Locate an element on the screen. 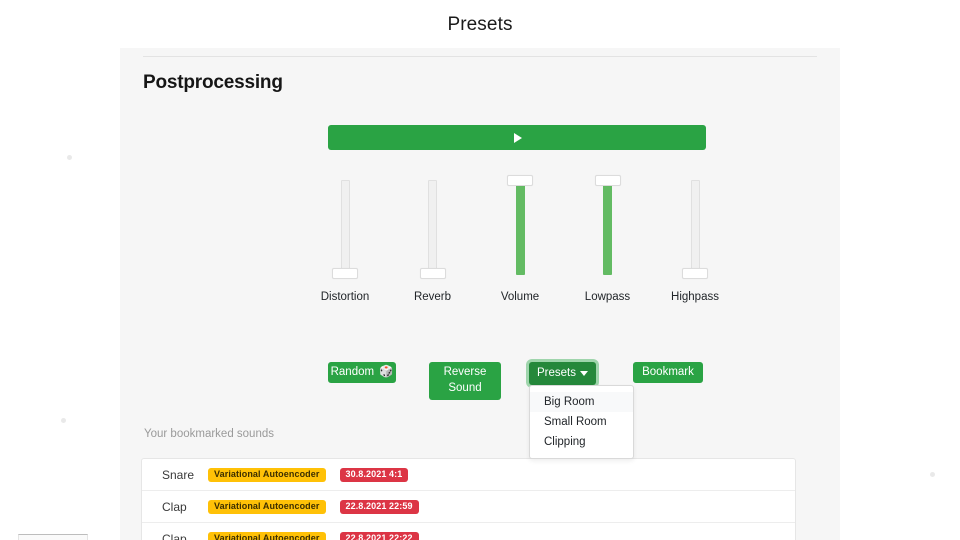 The width and height of the screenshot is (960, 540). slider-label: Lowpass is located at coordinates (607, 297).